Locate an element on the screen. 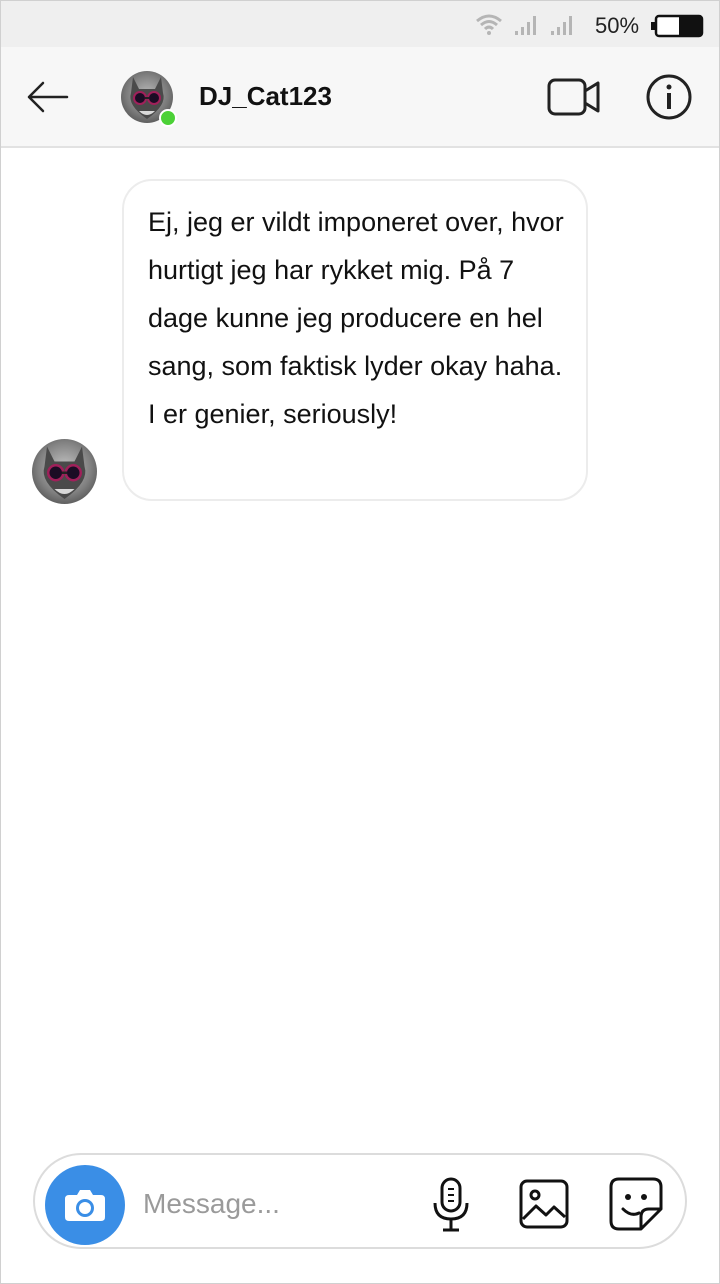 The image size is (720, 1284). info-button is located at coordinates (669, 97).